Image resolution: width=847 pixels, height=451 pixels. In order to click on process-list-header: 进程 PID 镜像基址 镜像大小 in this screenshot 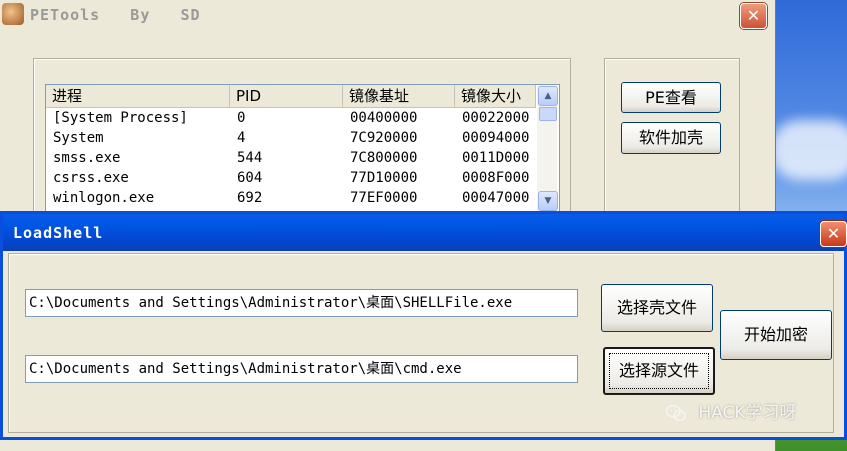, I will do `click(291, 96)`.